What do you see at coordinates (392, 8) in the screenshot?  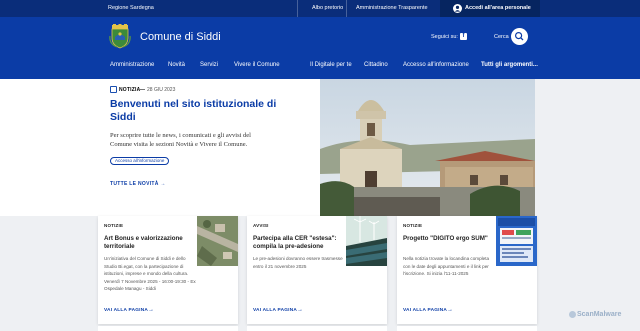 I see `amministrazione-trasparente-link: Amministrazione Trasparente` at bounding box center [392, 8].